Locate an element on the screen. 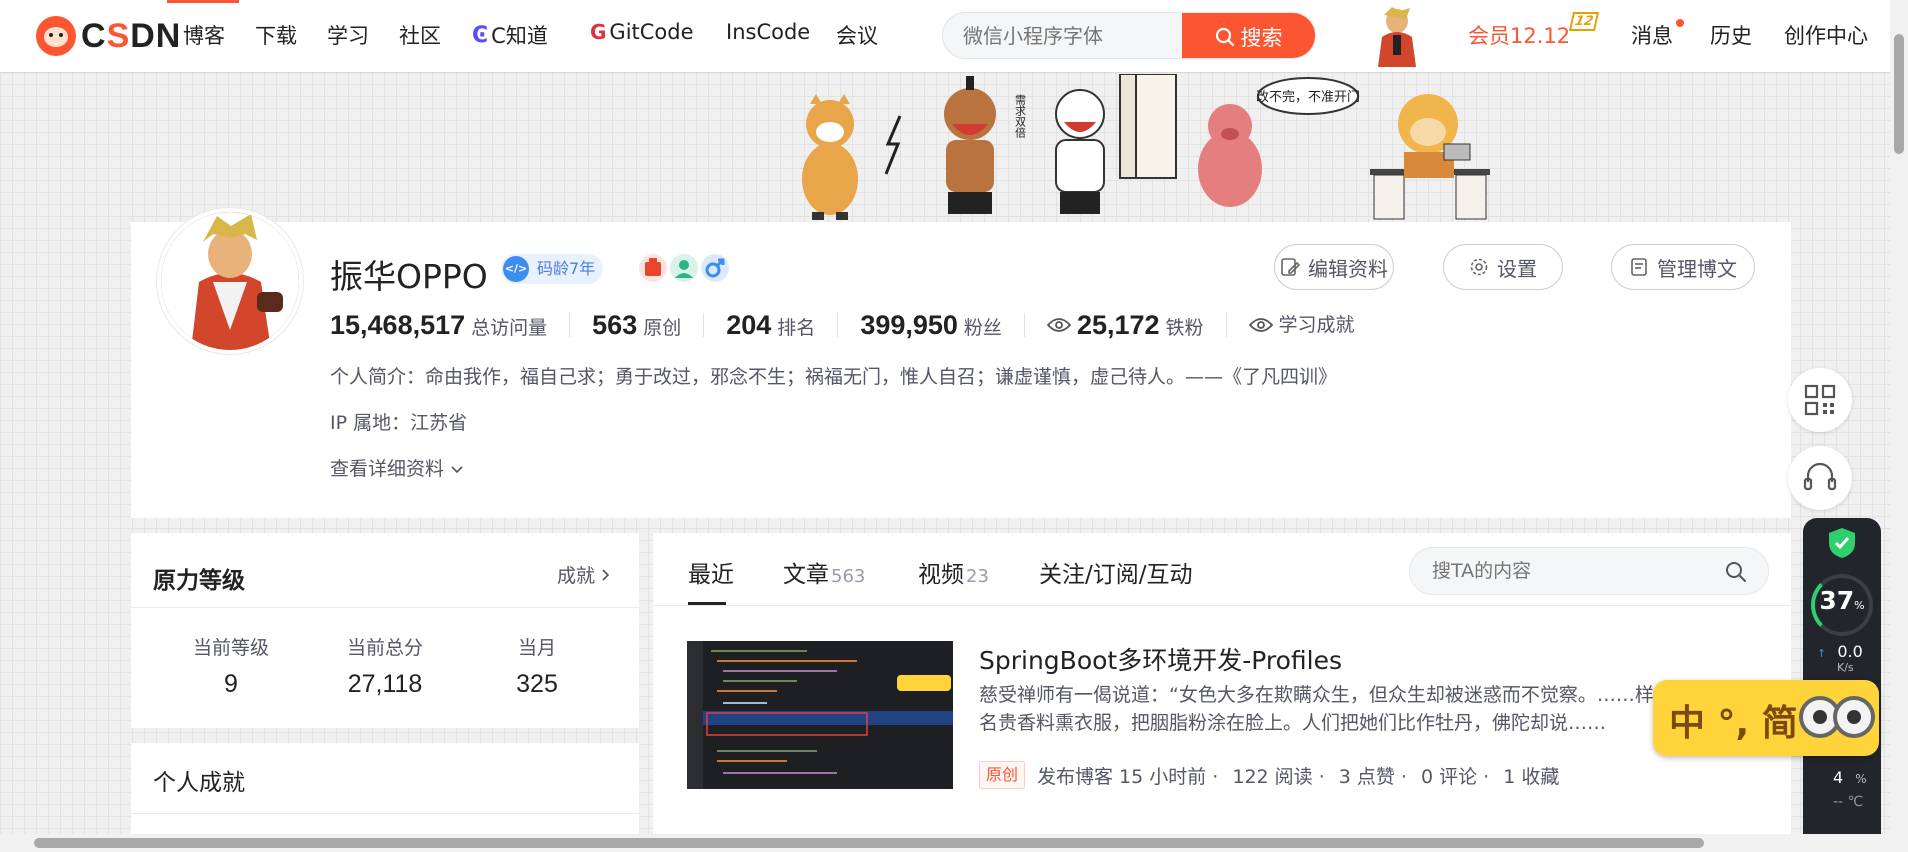 The height and width of the screenshot is (852, 1908). tab-follow-subscribe: 关注/订阅/互动 is located at coordinates (1116, 572).